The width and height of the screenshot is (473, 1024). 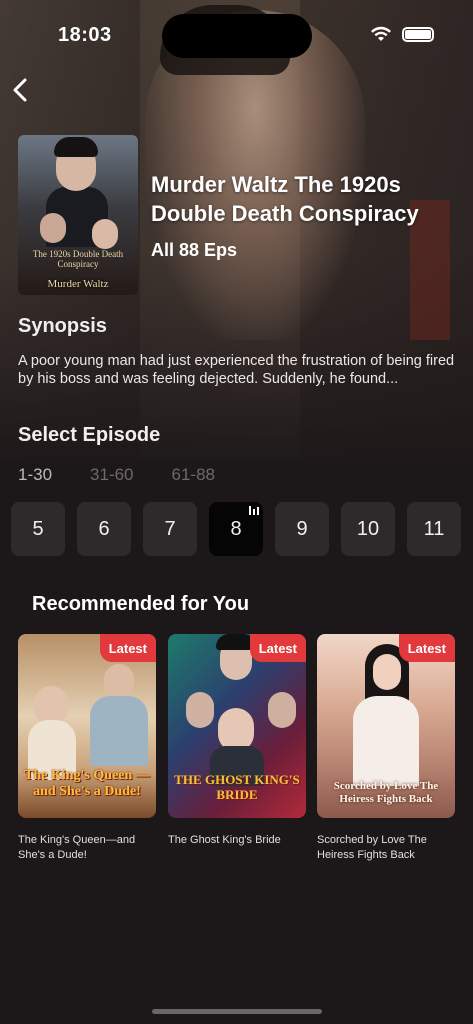 I want to click on recommended-title: The King's Queen—and She's a Dude!, so click(x=87, y=848).